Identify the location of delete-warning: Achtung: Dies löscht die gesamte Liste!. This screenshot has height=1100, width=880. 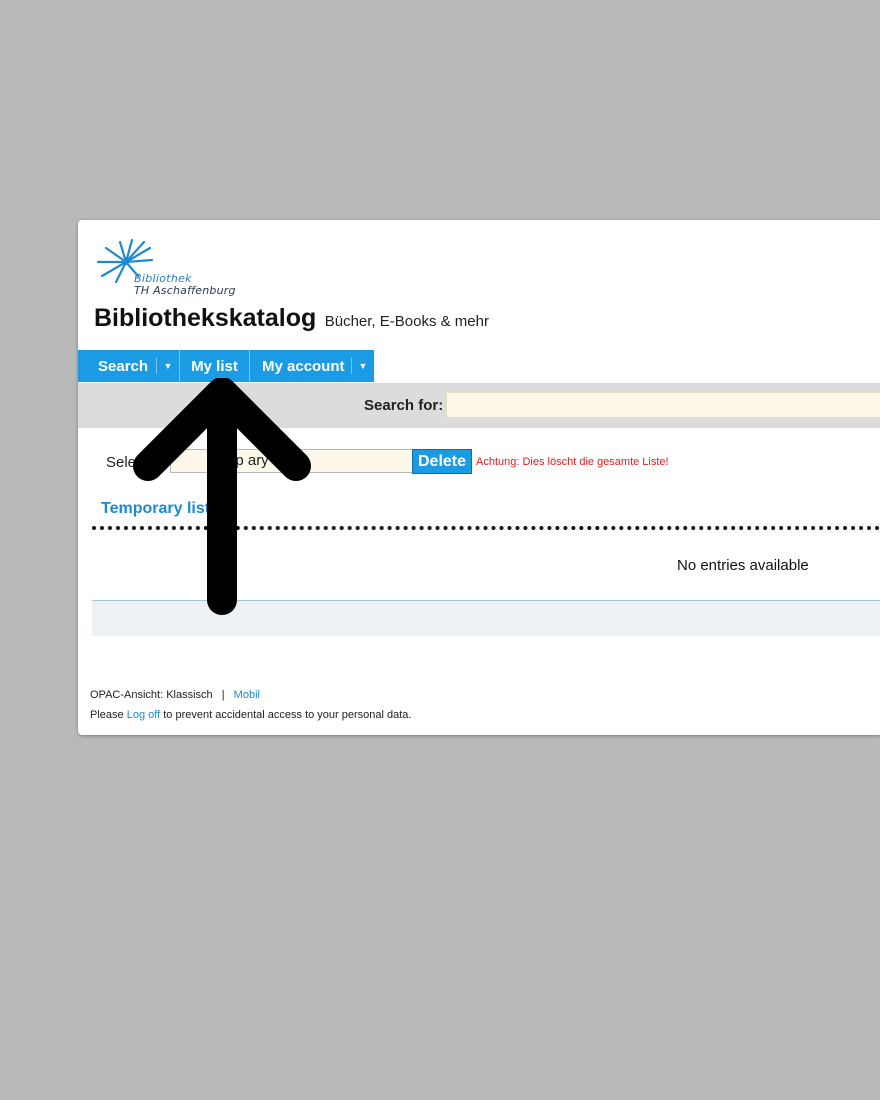
(572, 462).